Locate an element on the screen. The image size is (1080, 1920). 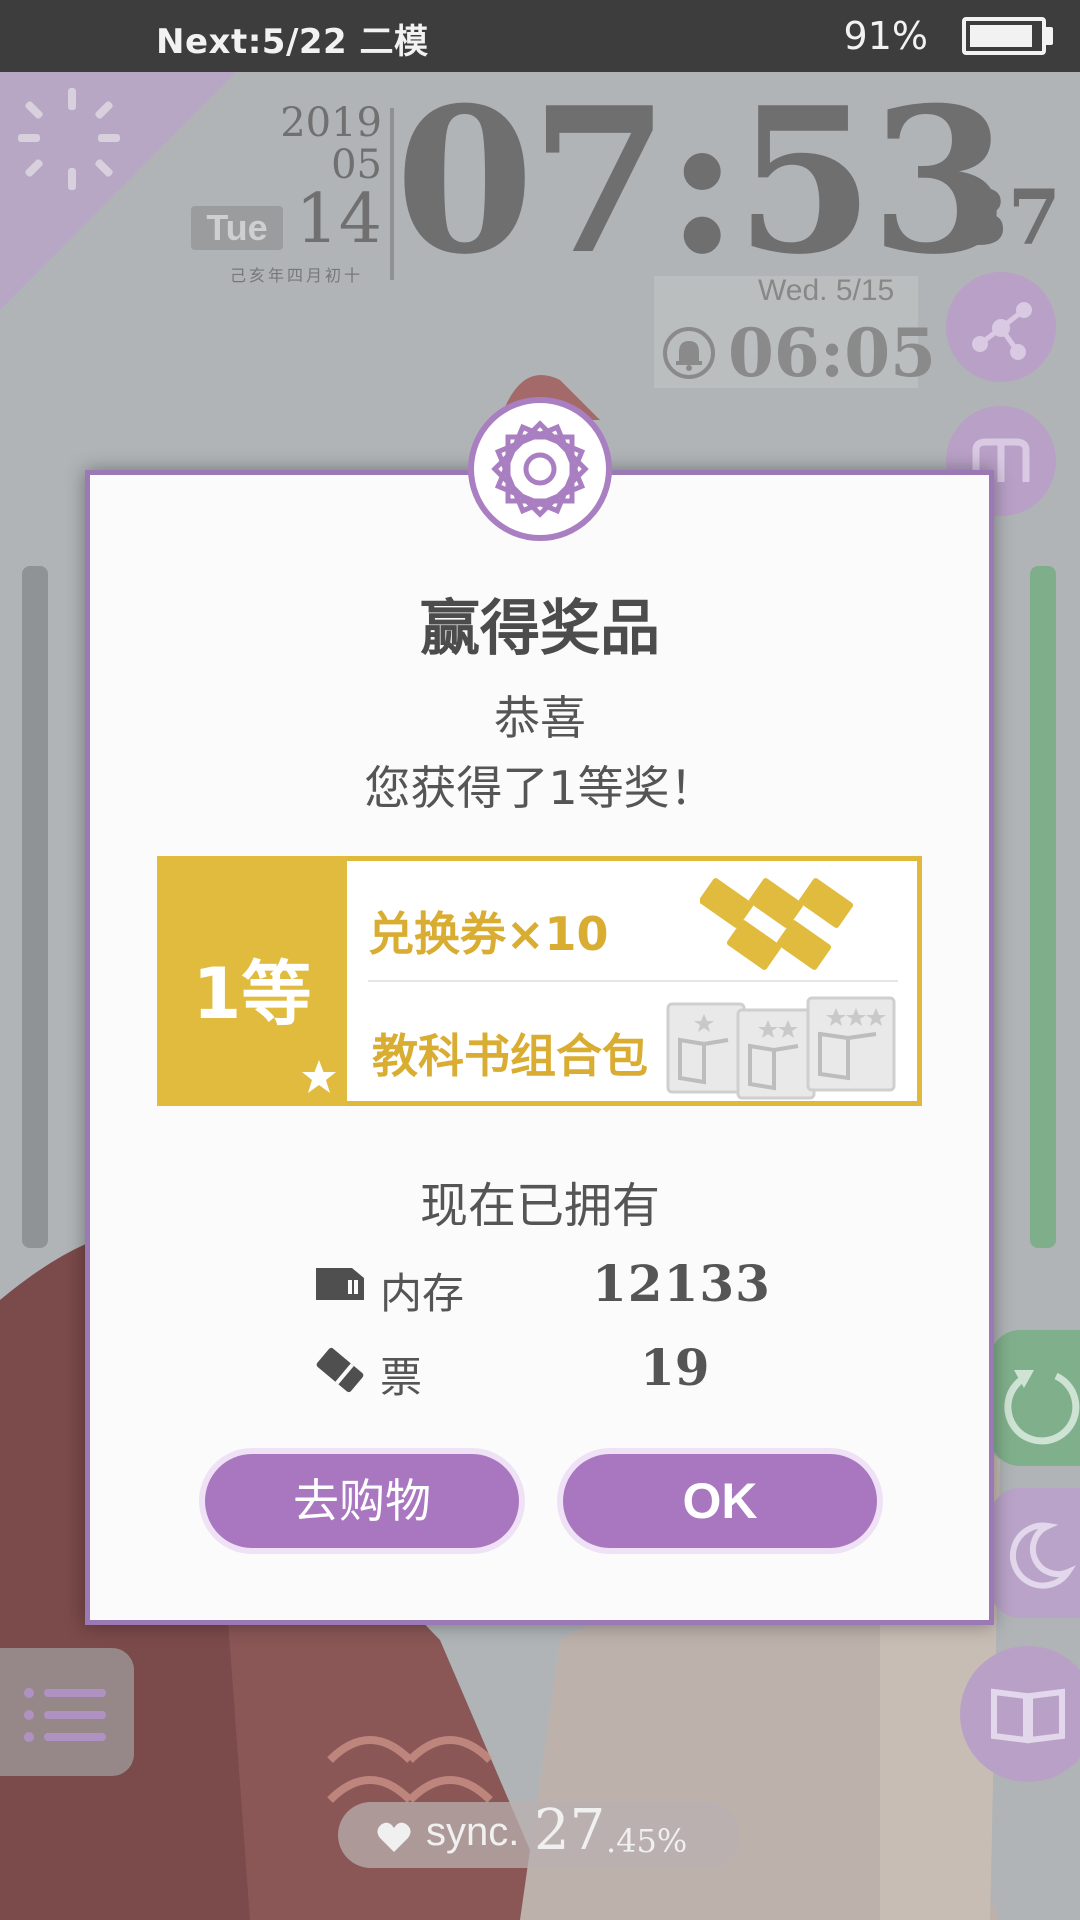
share-icon is located at coordinates (1002, 331).